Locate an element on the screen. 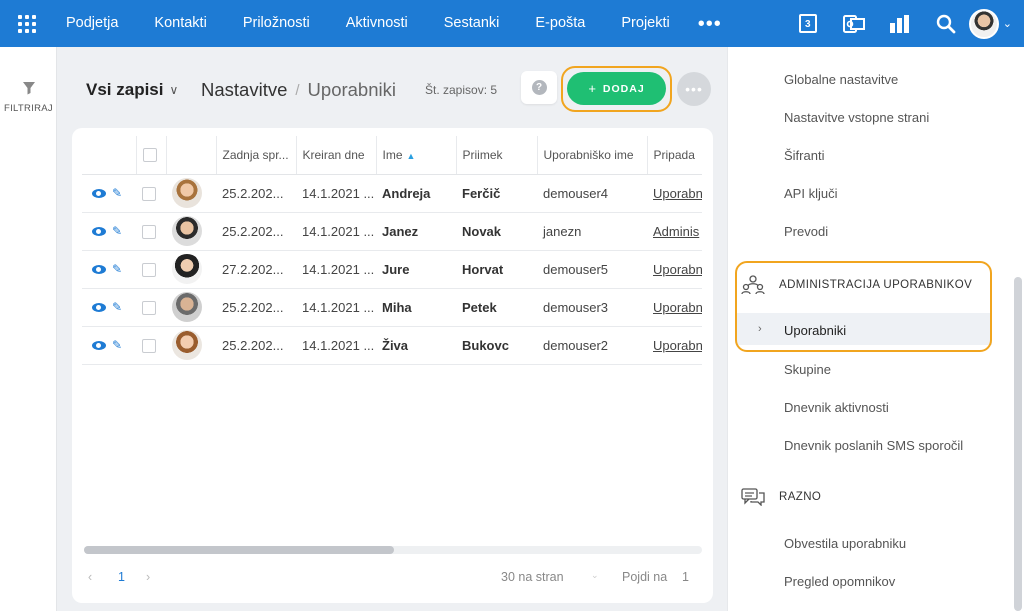  apps-grid-icon is located at coordinates (27, 23).